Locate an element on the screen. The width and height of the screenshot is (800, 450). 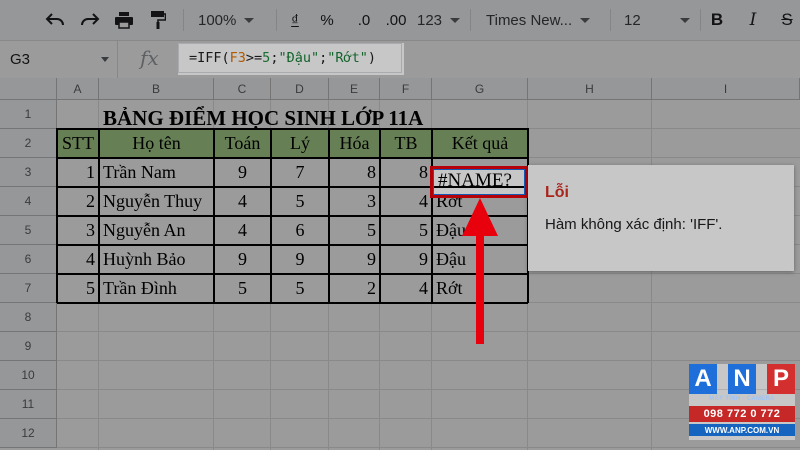
row-header: 12 is located at coordinates (28, 433).